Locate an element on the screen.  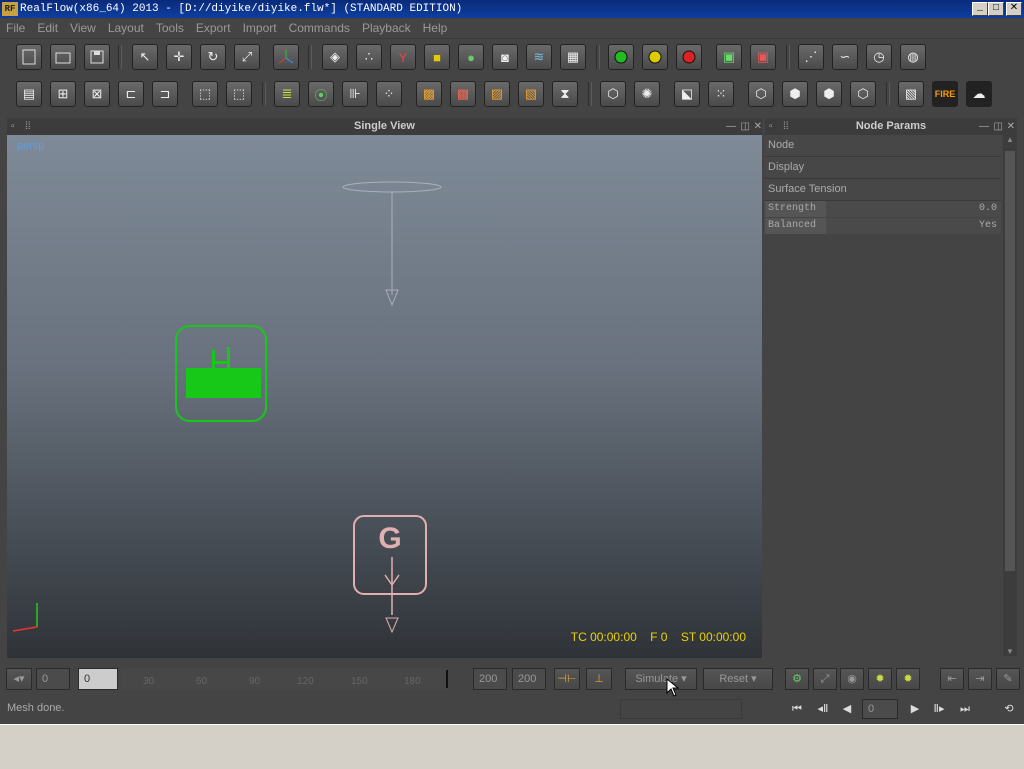
hourglass-icon: ⧗ is located at coordinates (565, 94).